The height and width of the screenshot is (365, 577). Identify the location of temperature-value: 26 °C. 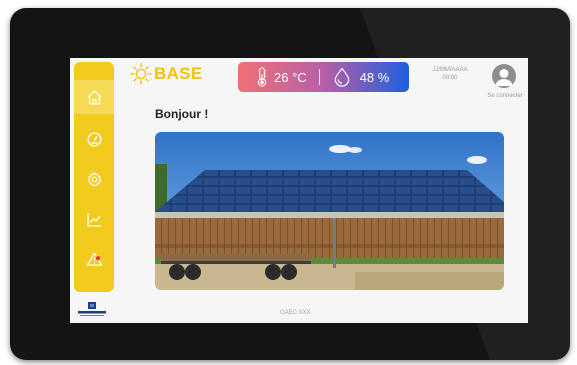
(290, 77).